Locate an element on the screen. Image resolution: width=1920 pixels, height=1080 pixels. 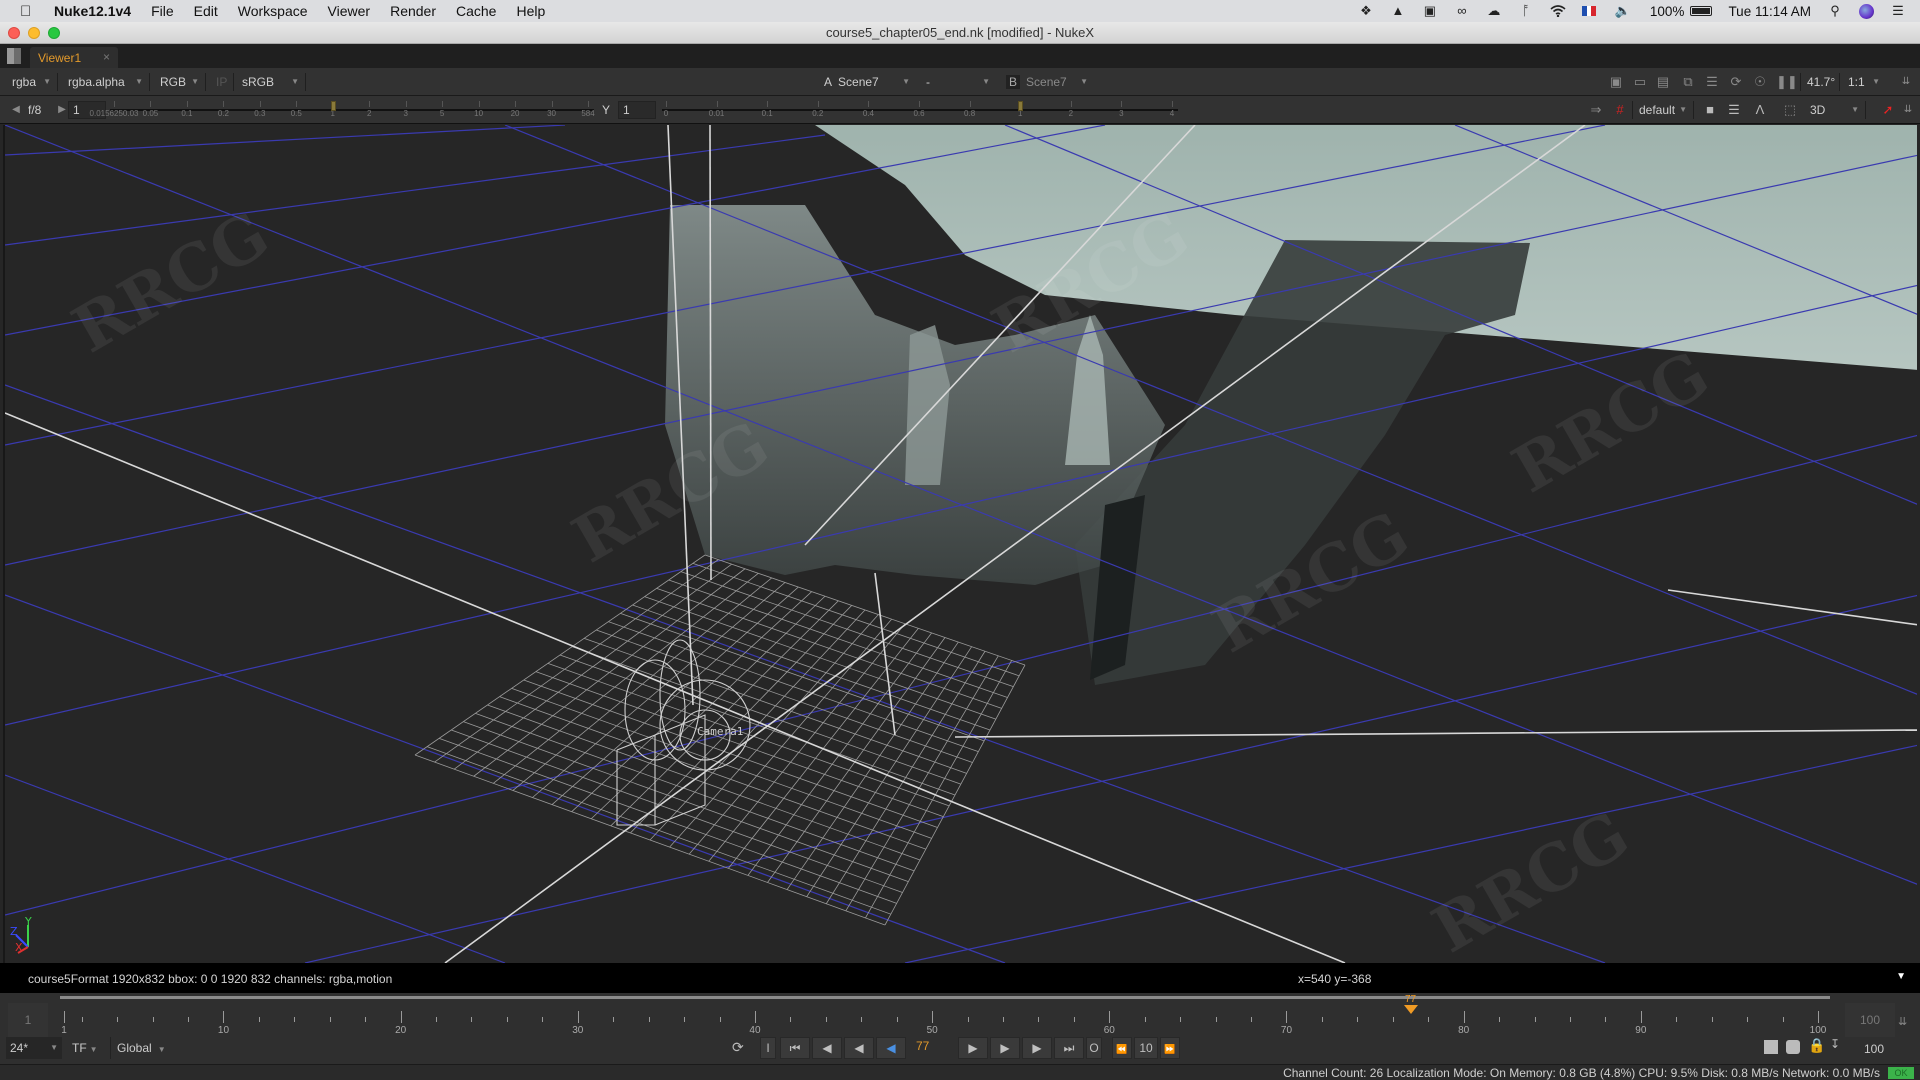
creative-cloud-icon: ∞ is located at coordinates (1462, 11).